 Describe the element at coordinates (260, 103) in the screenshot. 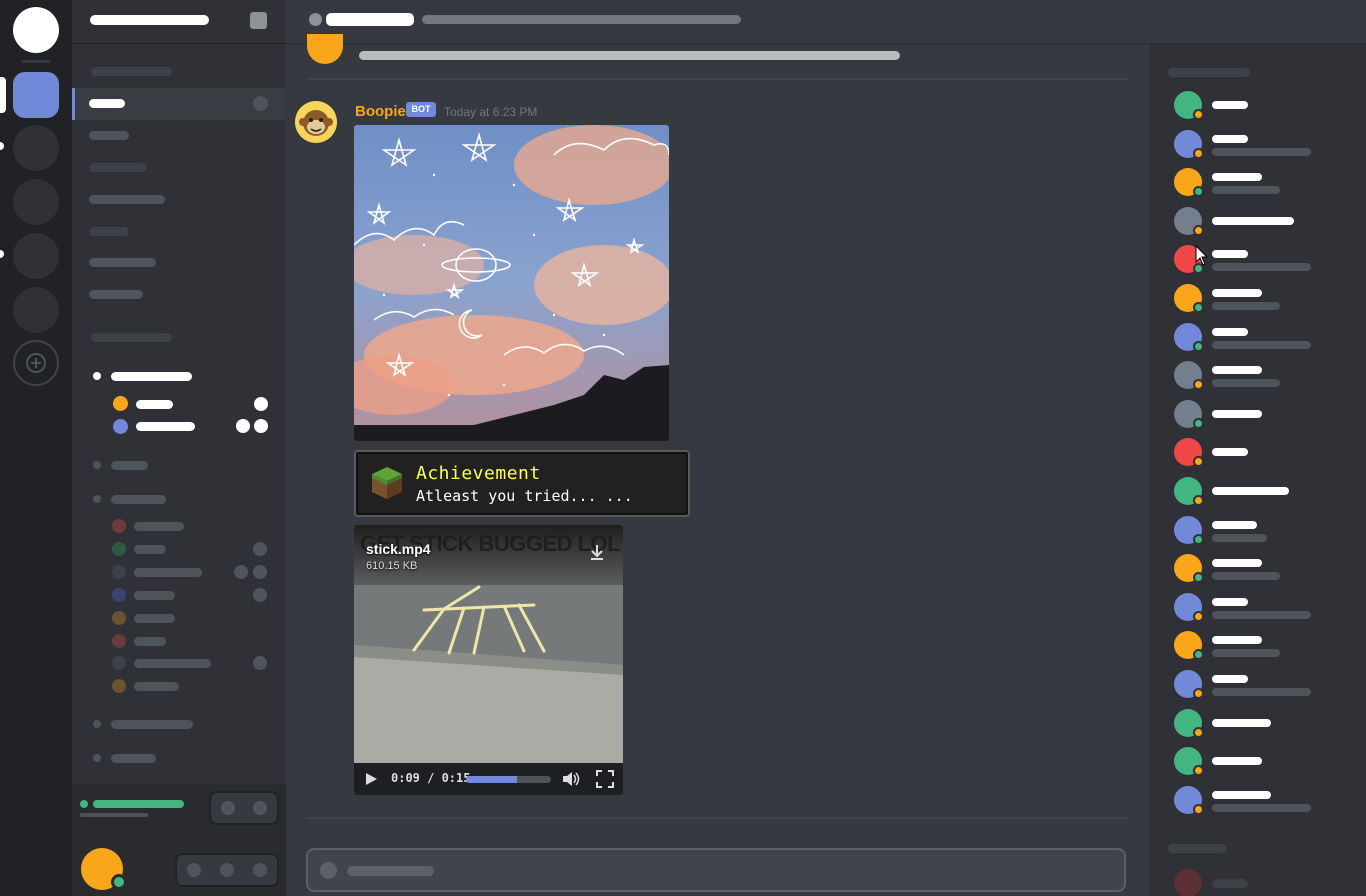

I see `channel-settings-icon` at that location.